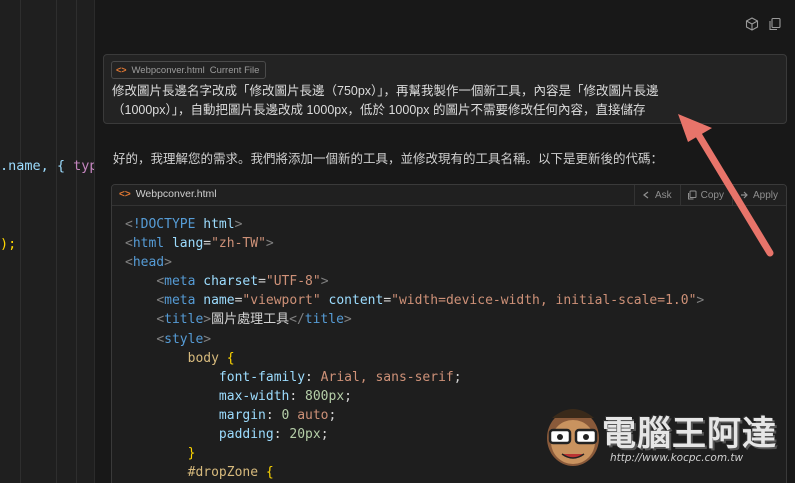 This screenshot has height=483, width=795. I want to click on mascot-logo, so click(573, 437).